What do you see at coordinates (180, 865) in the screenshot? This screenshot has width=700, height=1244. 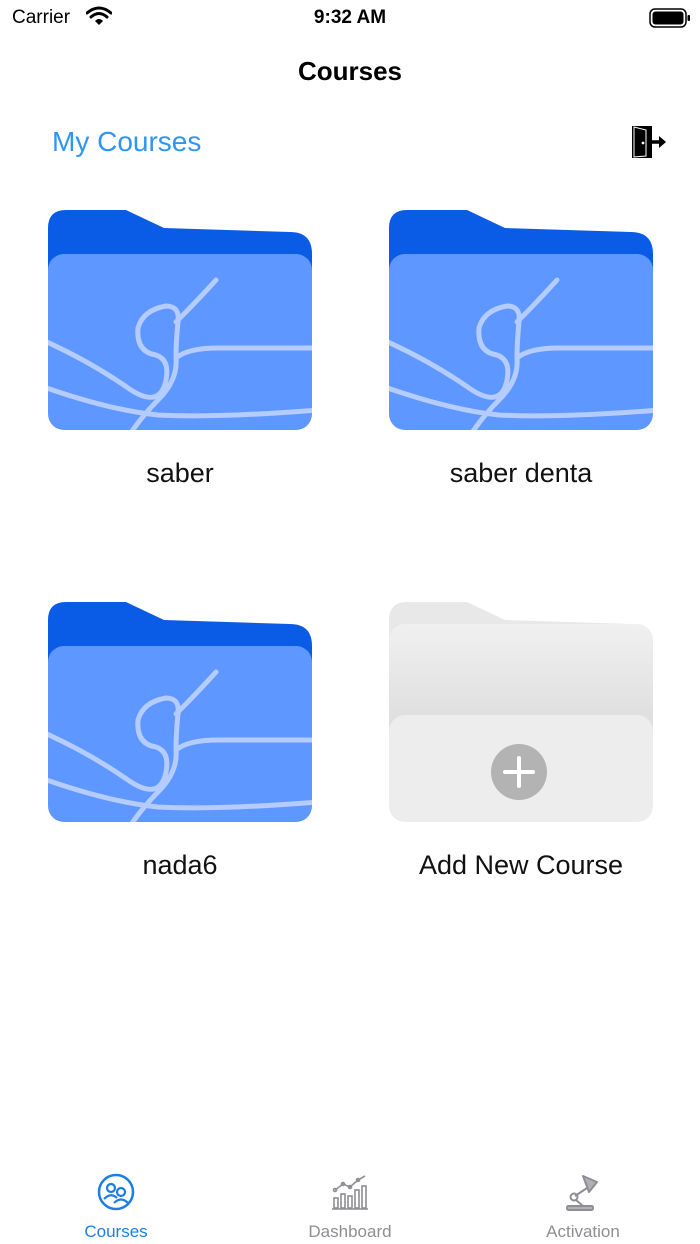 I see `course-label: nada6` at bounding box center [180, 865].